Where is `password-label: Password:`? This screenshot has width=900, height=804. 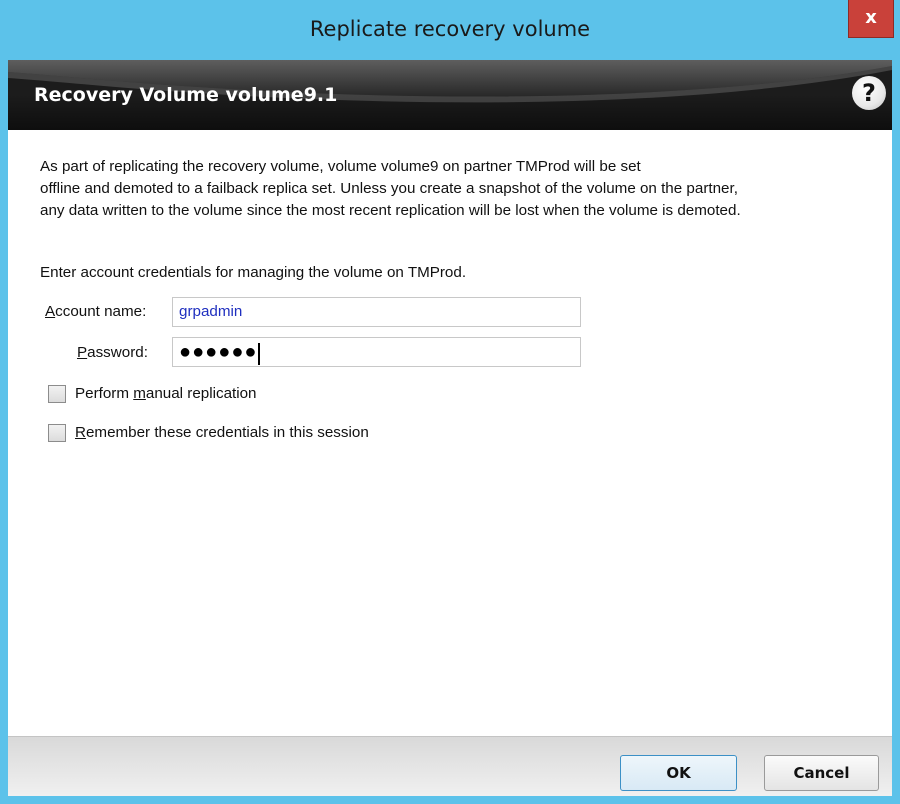
password-label: Password: is located at coordinates (112, 352).